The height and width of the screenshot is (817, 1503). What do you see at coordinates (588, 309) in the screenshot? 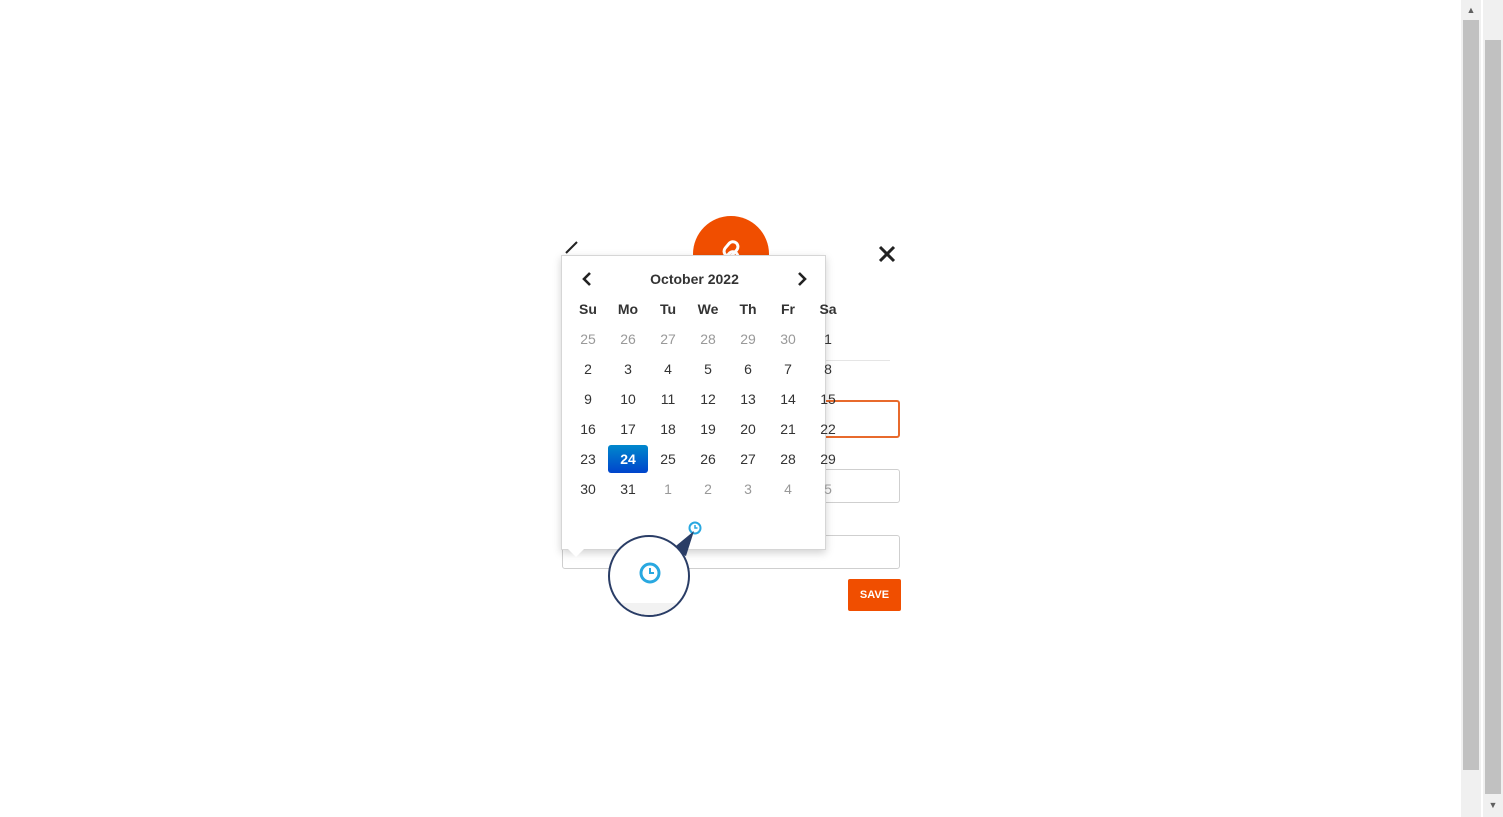
I see `weekday-label: Su` at bounding box center [588, 309].